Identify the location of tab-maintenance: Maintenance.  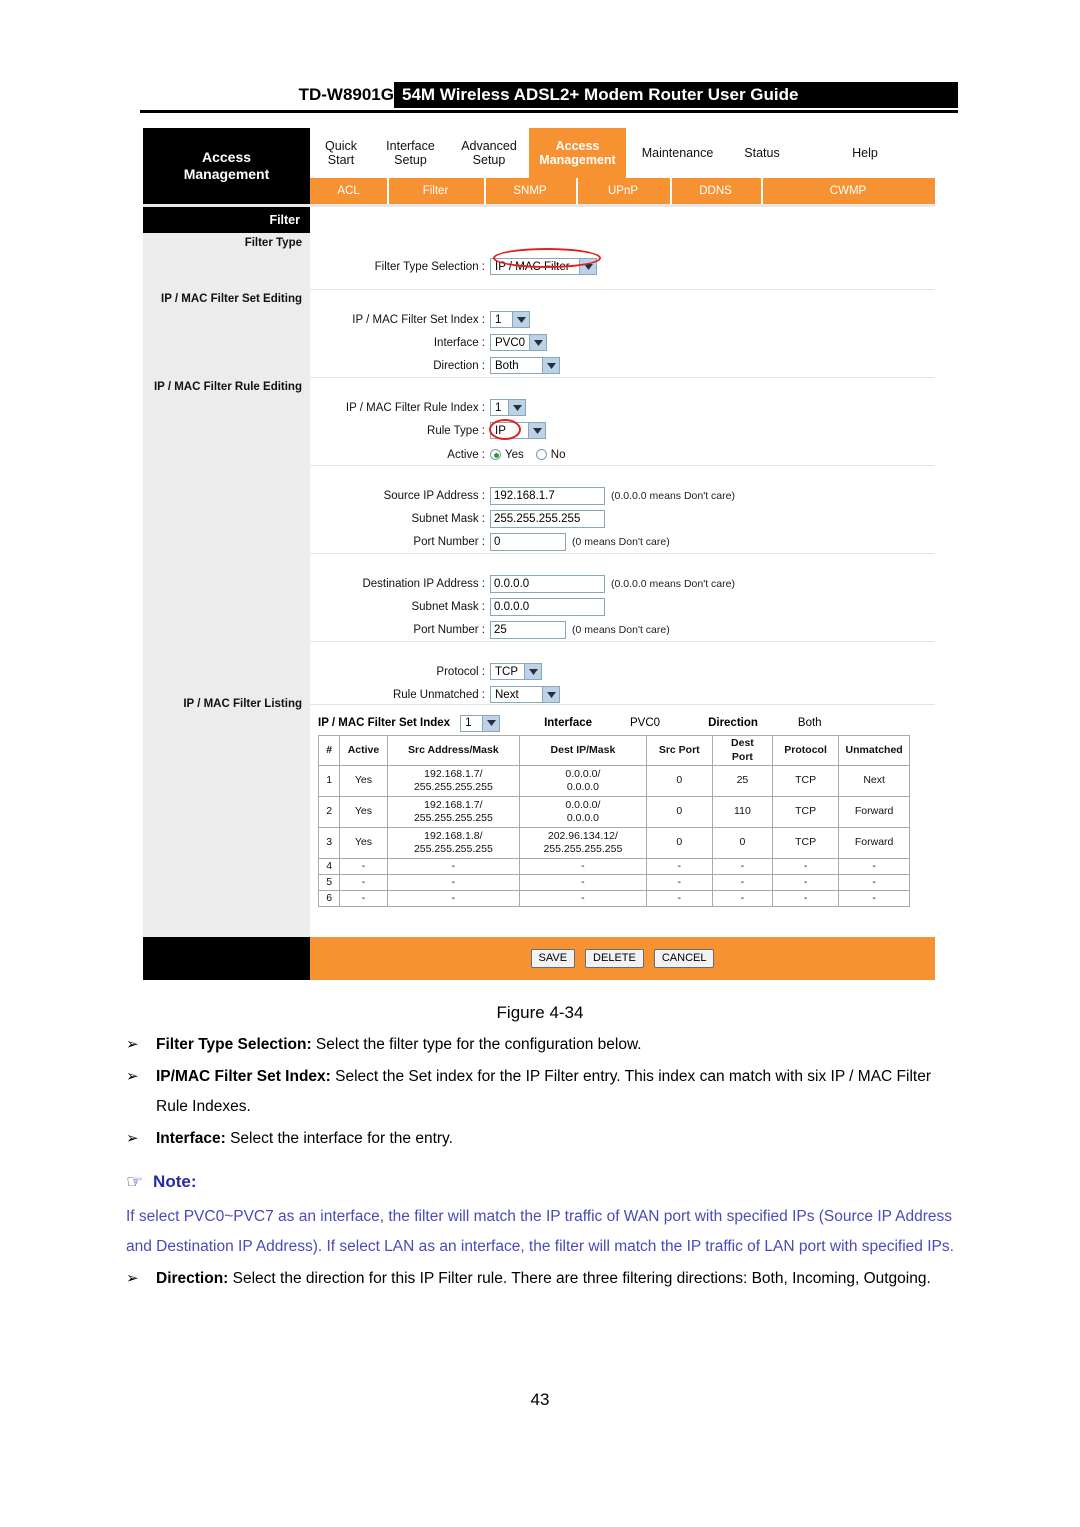
(677, 153).